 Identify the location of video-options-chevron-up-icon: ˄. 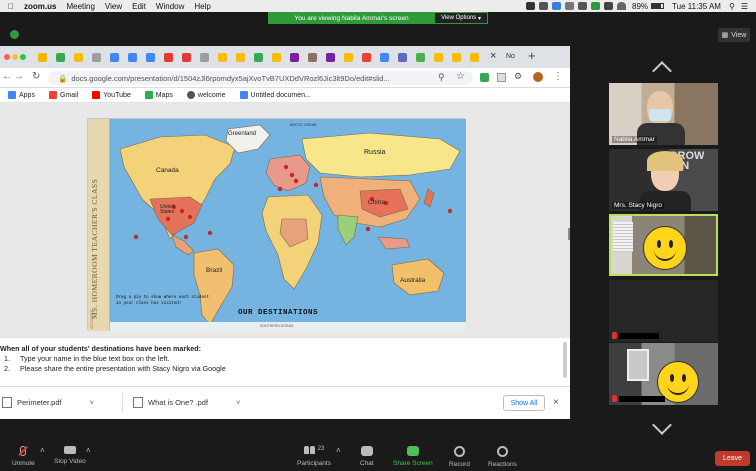
(88, 450).